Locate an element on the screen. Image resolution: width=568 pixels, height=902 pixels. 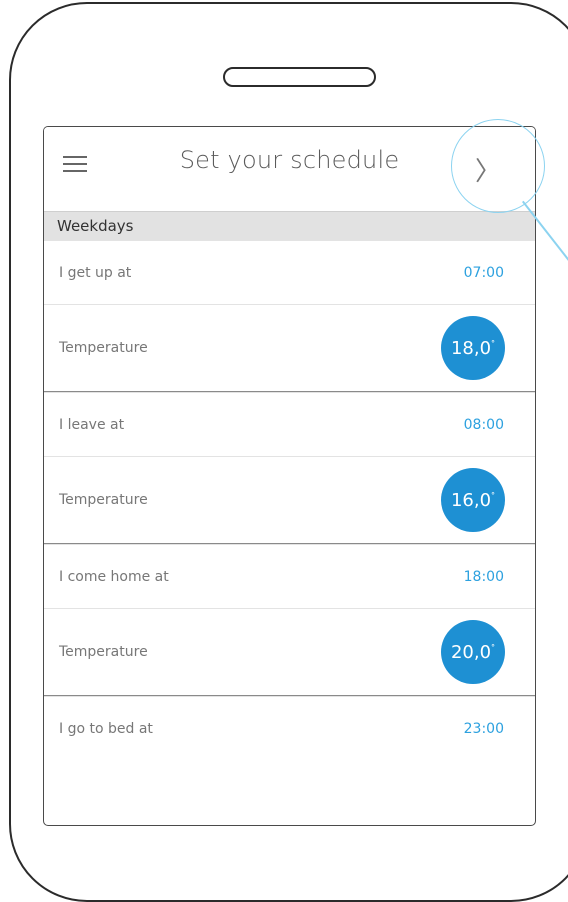
schedule-row-wake: I get up at 07:00 is located at coordinates (289, 272).